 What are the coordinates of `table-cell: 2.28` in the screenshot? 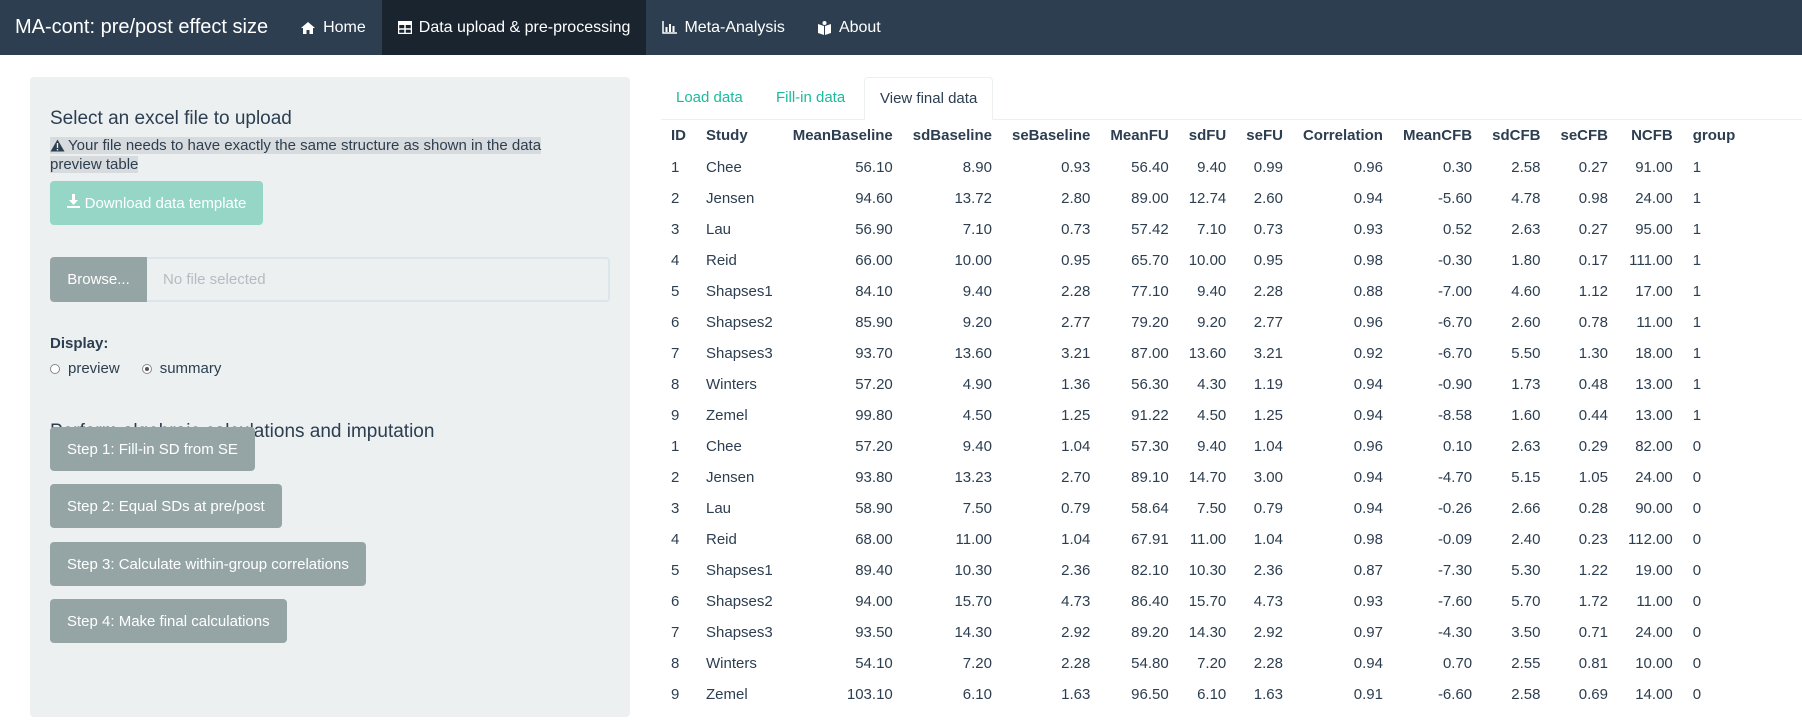 It's located at (1268, 663).